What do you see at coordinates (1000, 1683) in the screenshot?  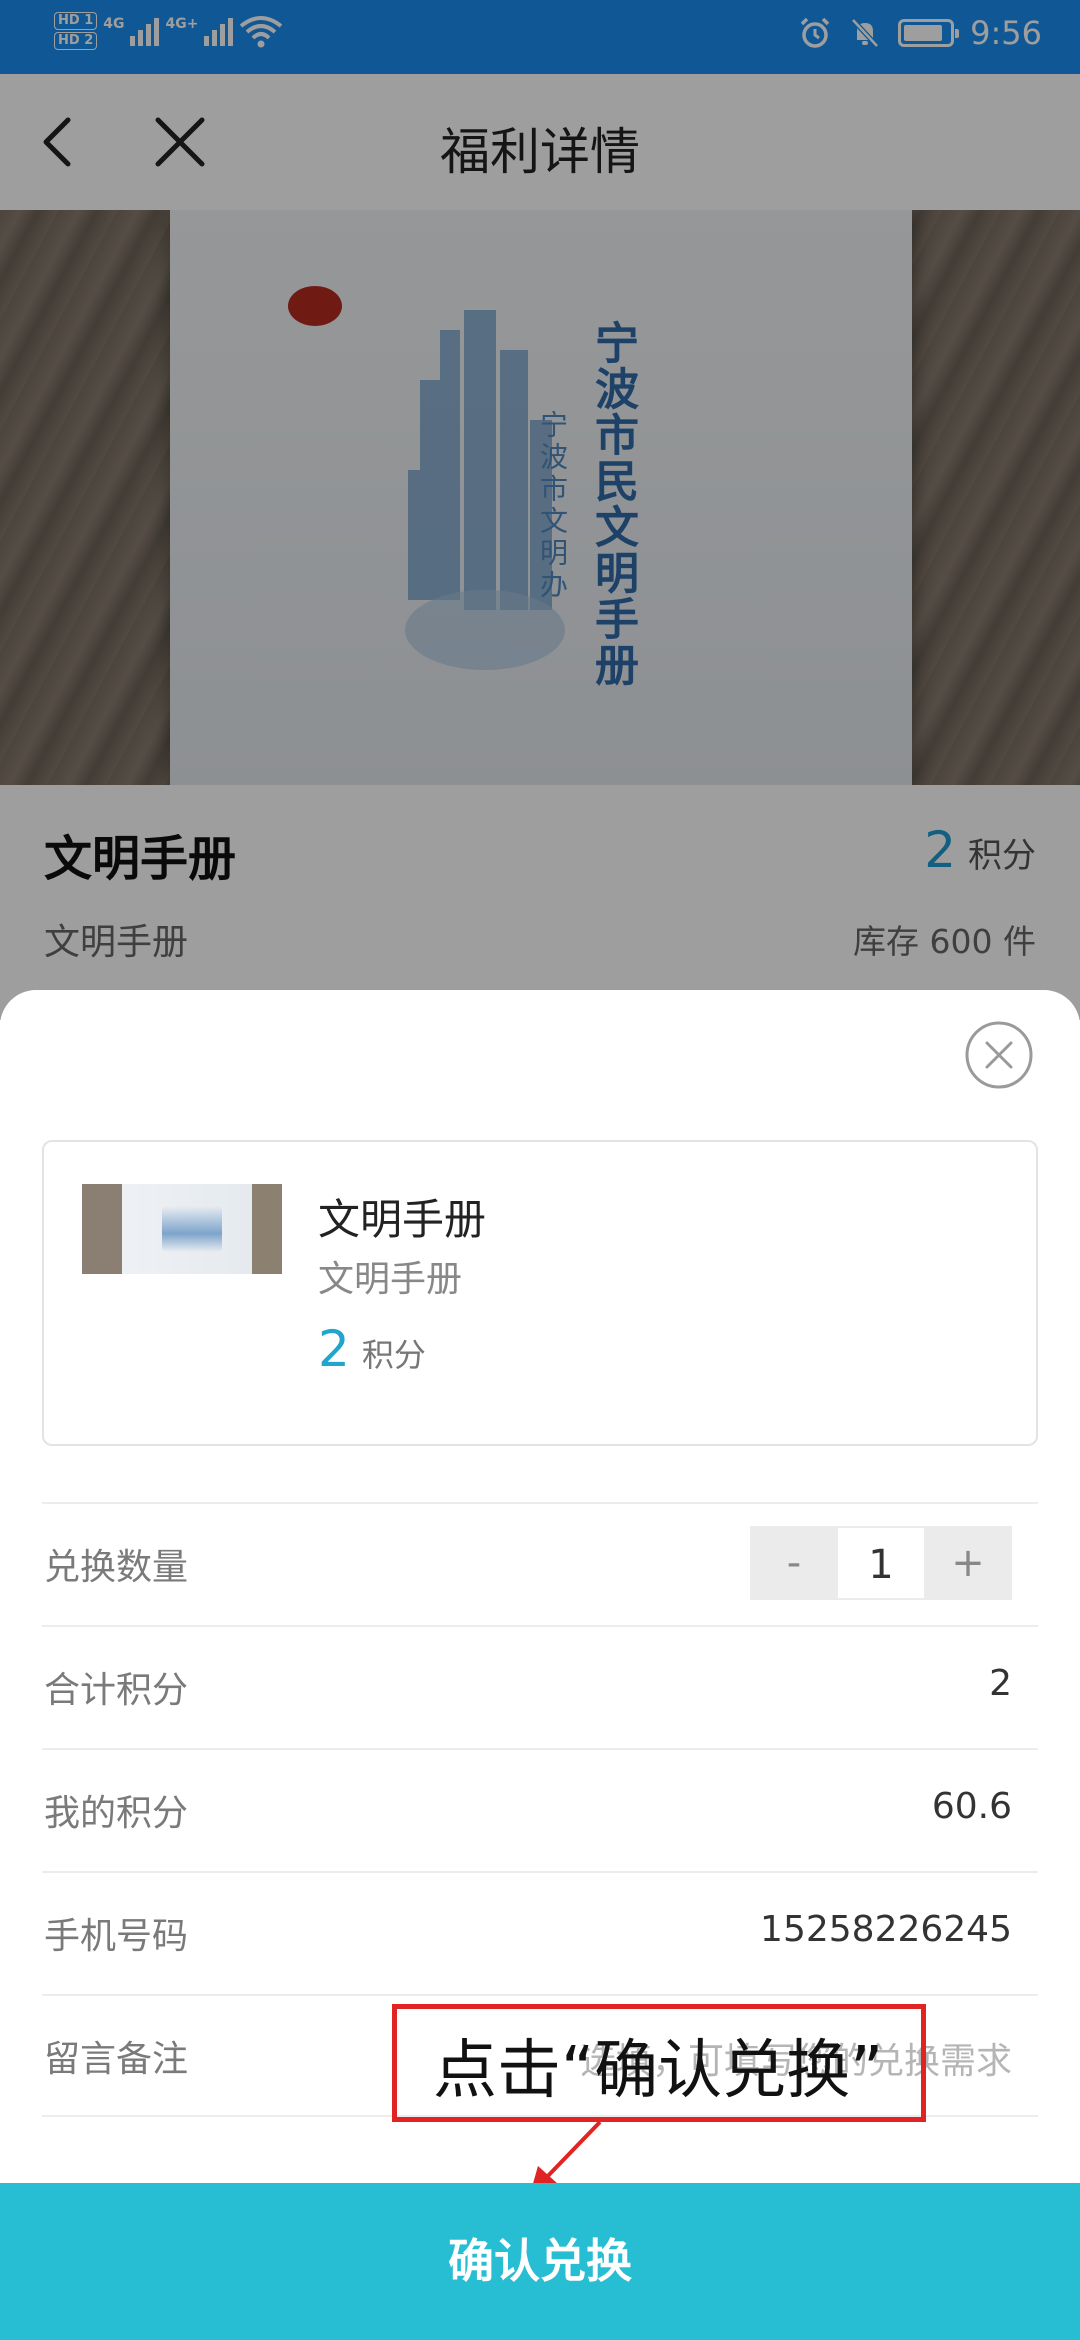 I see `total-points-value: 2` at bounding box center [1000, 1683].